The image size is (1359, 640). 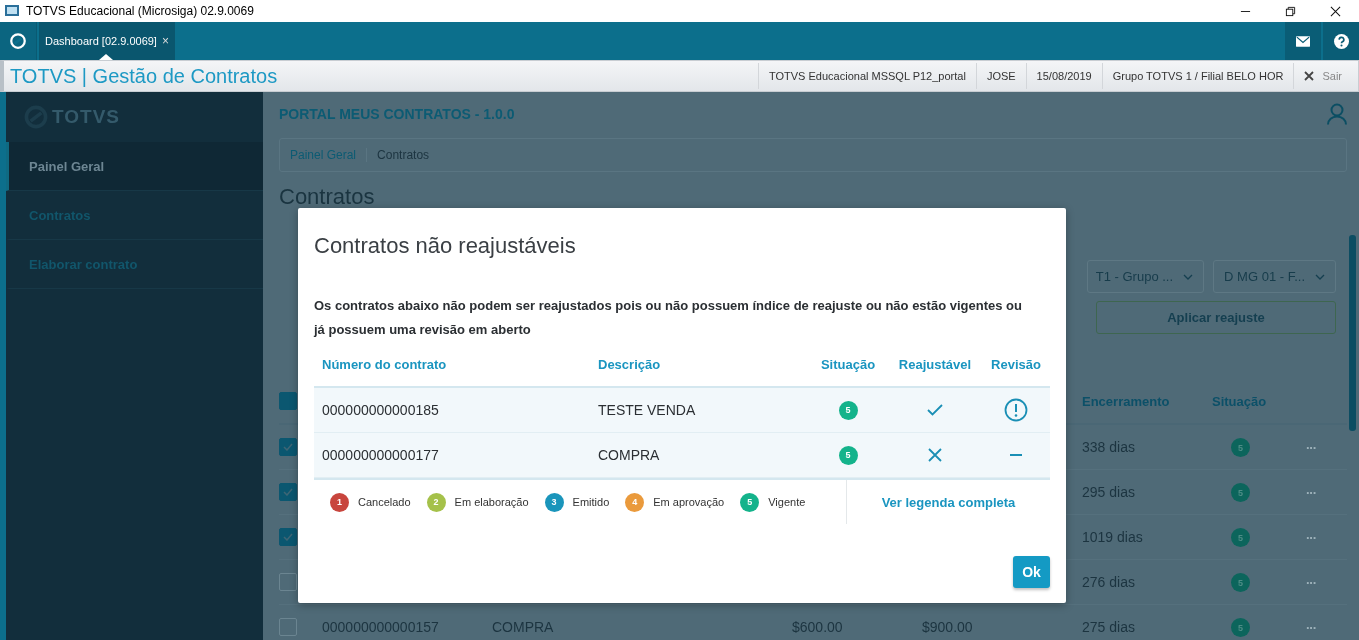 I want to click on table-cell: TESTE VENDA, so click(x=647, y=410).